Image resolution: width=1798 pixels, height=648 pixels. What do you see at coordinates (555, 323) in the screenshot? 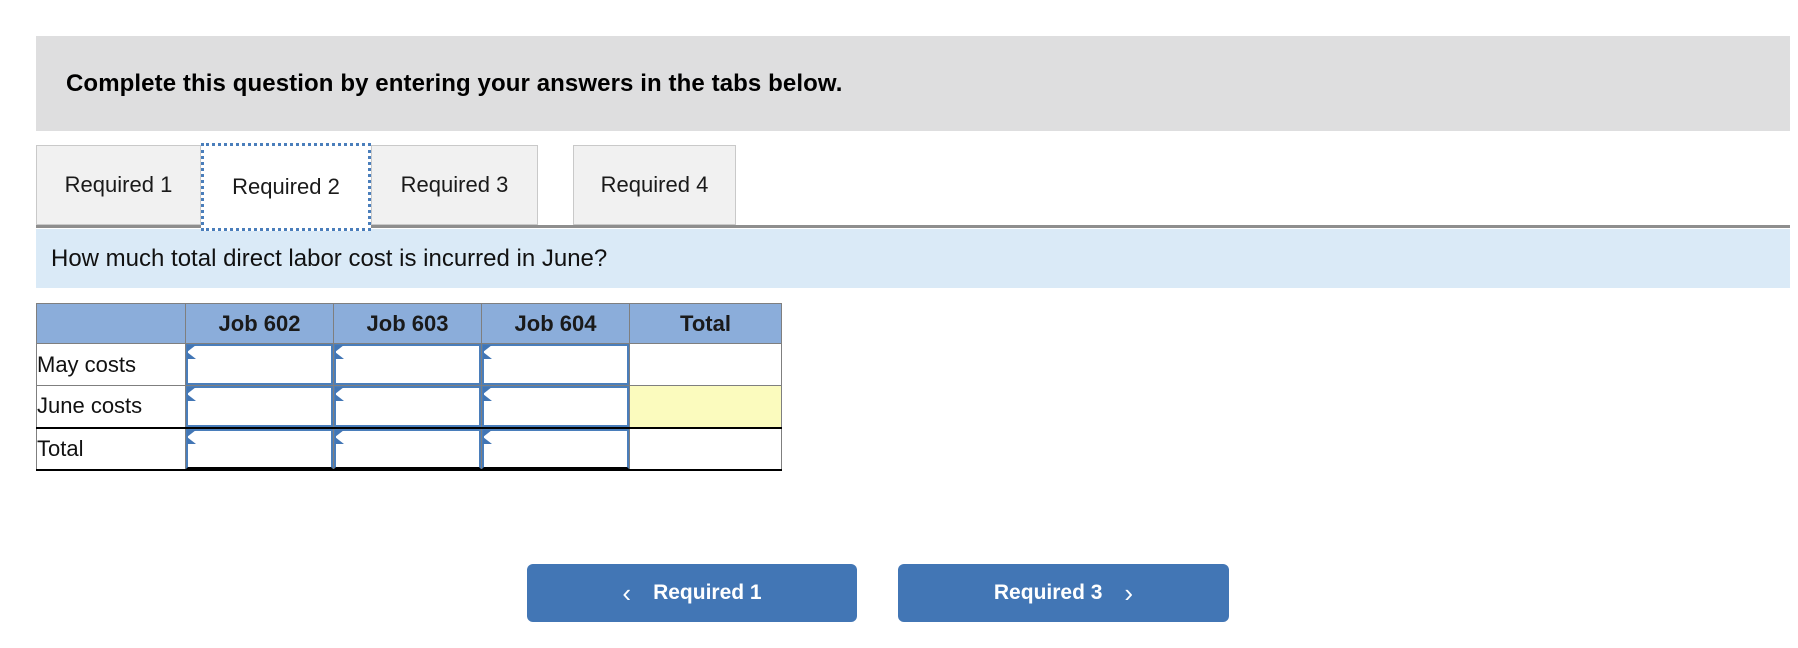
I see `header-job-604: Job 604` at bounding box center [555, 323].